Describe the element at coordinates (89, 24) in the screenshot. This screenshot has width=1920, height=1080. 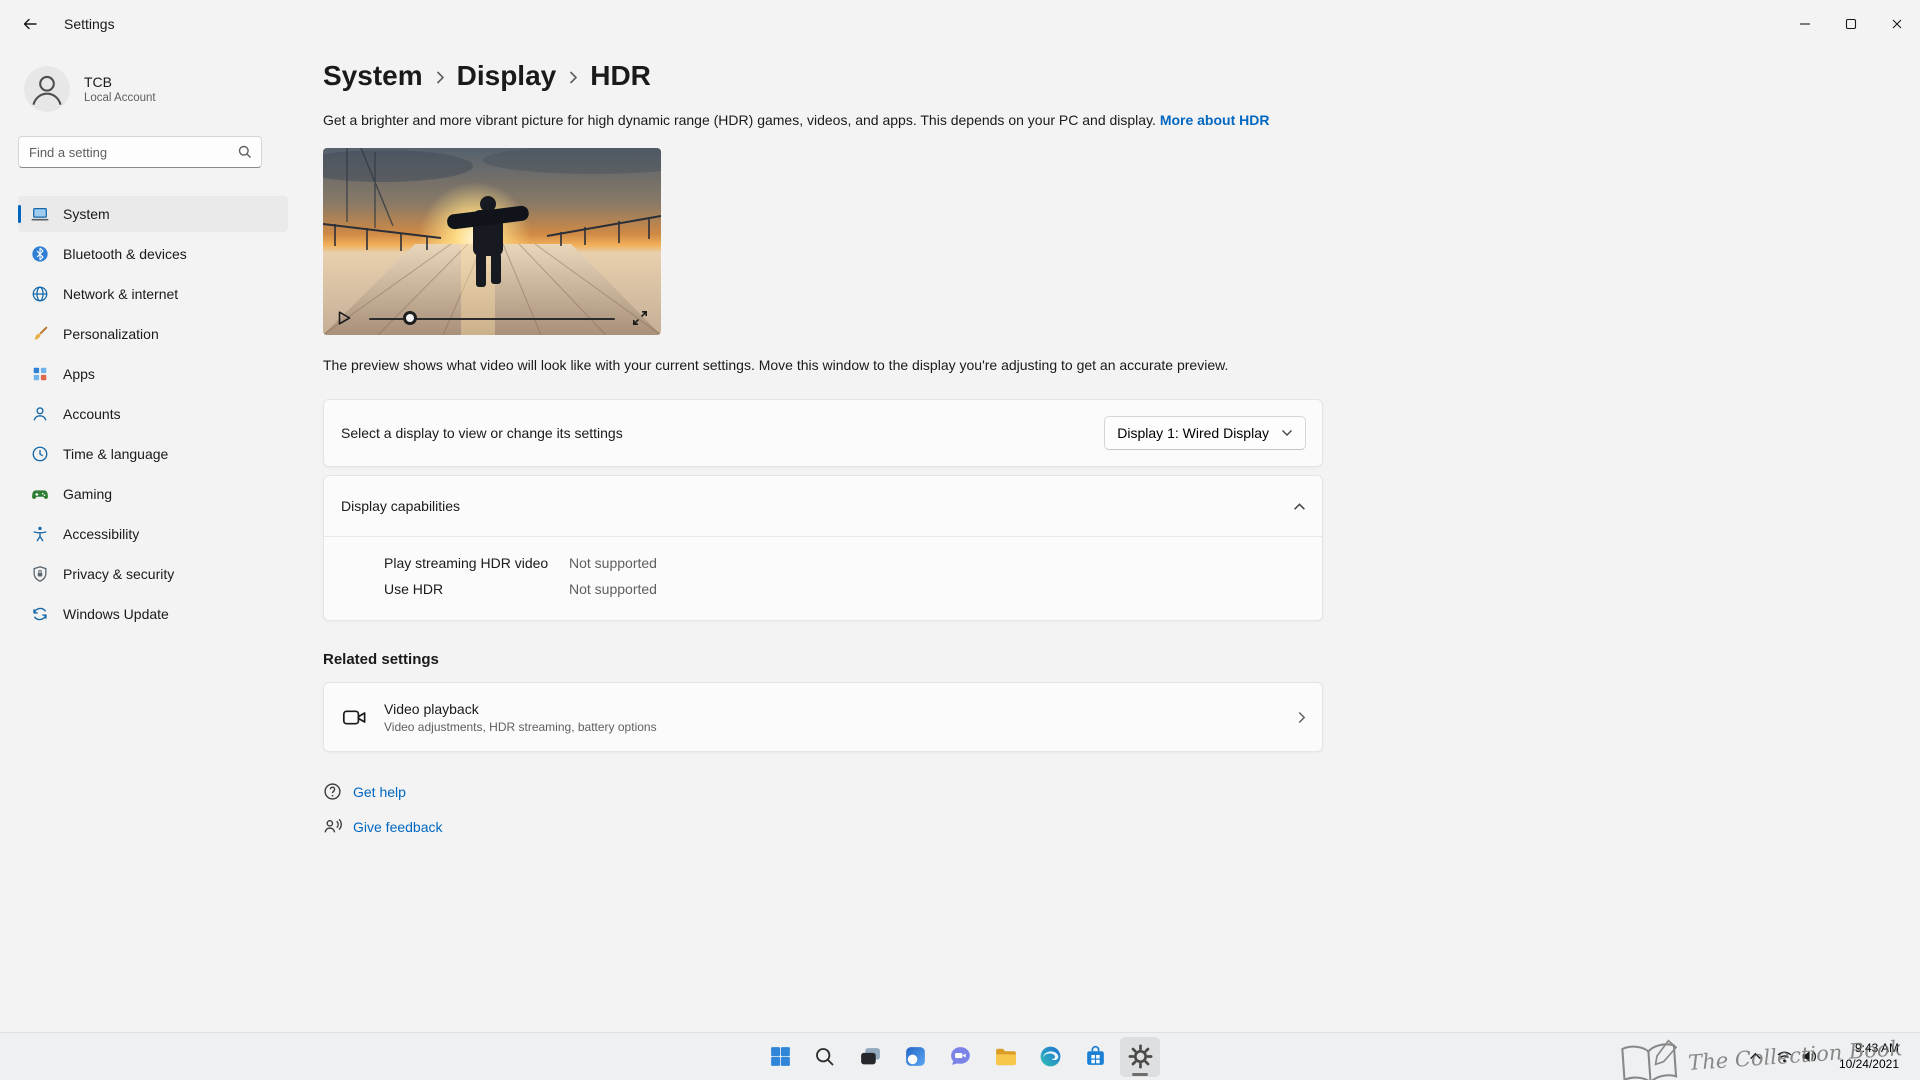
I see `window-title: Settings` at that location.